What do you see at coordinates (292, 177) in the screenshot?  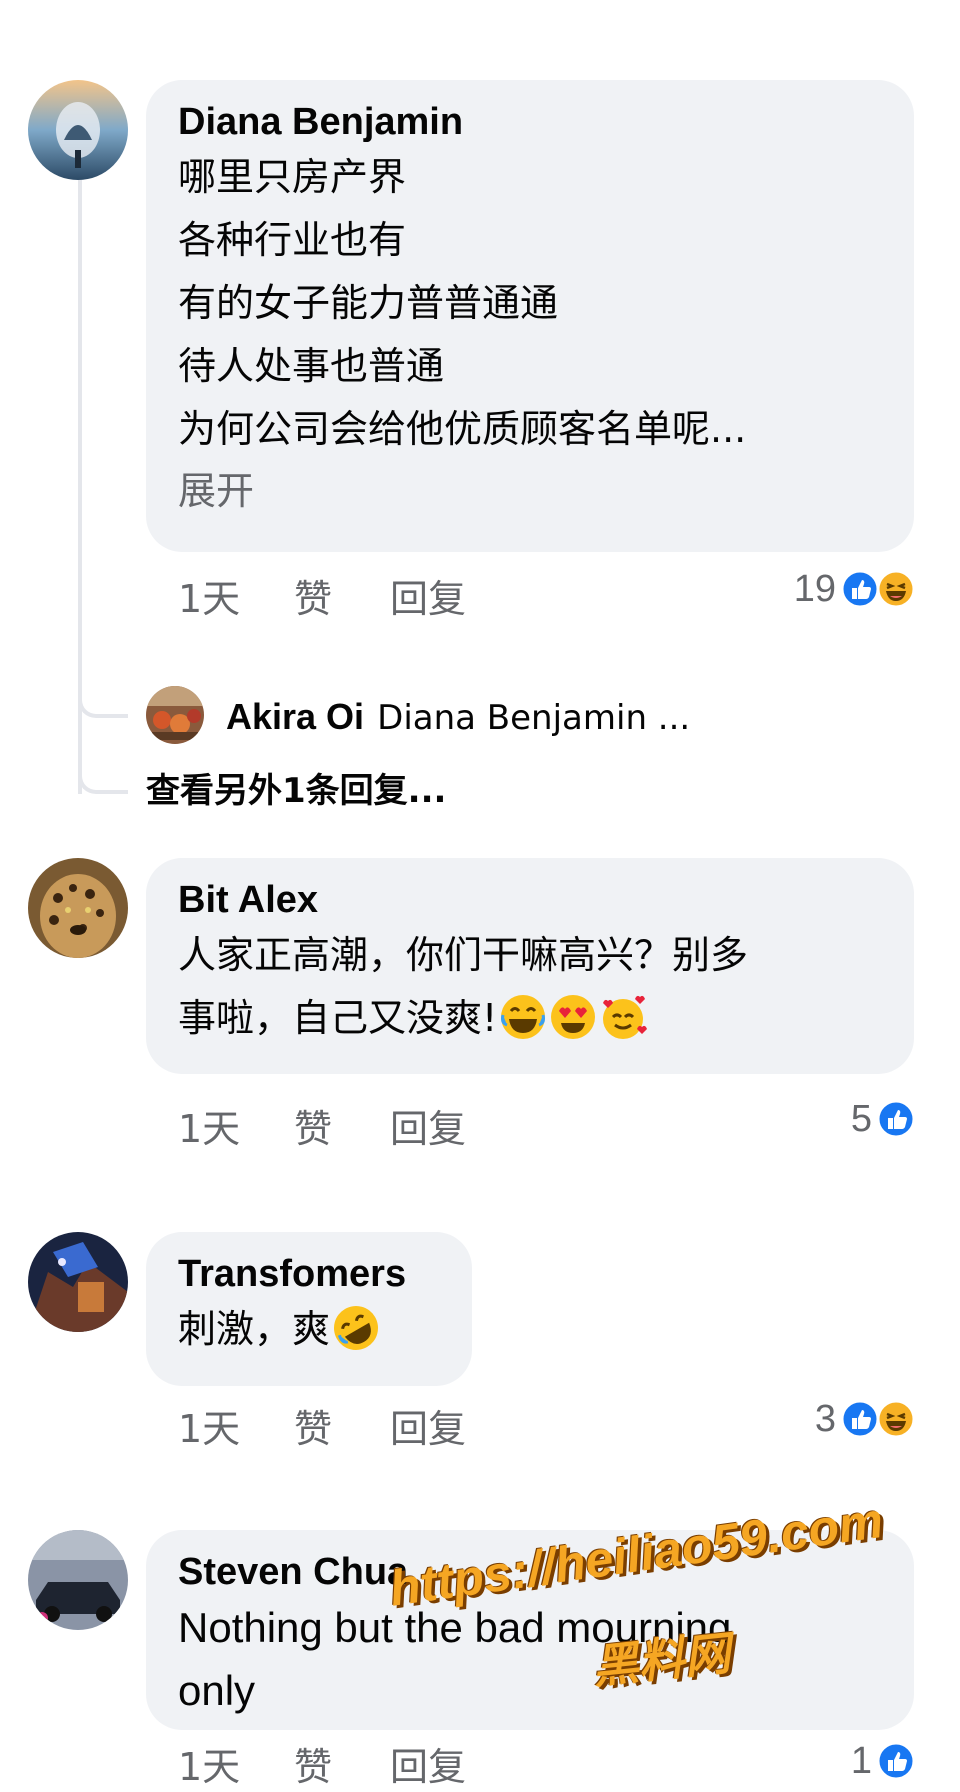 I see `comment-text-line: 哪里只房产界` at bounding box center [292, 177].